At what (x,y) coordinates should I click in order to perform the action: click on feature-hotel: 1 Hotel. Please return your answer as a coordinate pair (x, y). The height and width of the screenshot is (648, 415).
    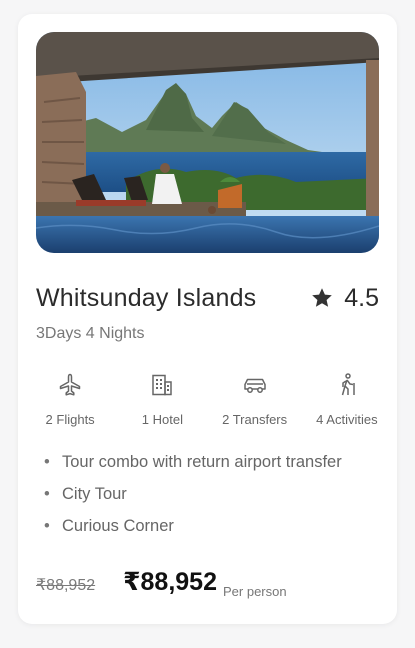
    Looking at the image, I should click on (162, 399).